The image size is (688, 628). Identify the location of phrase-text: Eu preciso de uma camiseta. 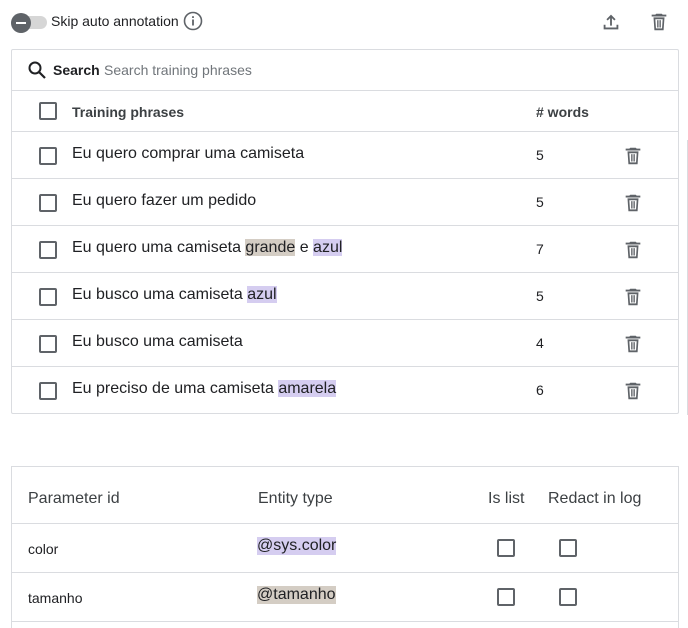
(175, 388).